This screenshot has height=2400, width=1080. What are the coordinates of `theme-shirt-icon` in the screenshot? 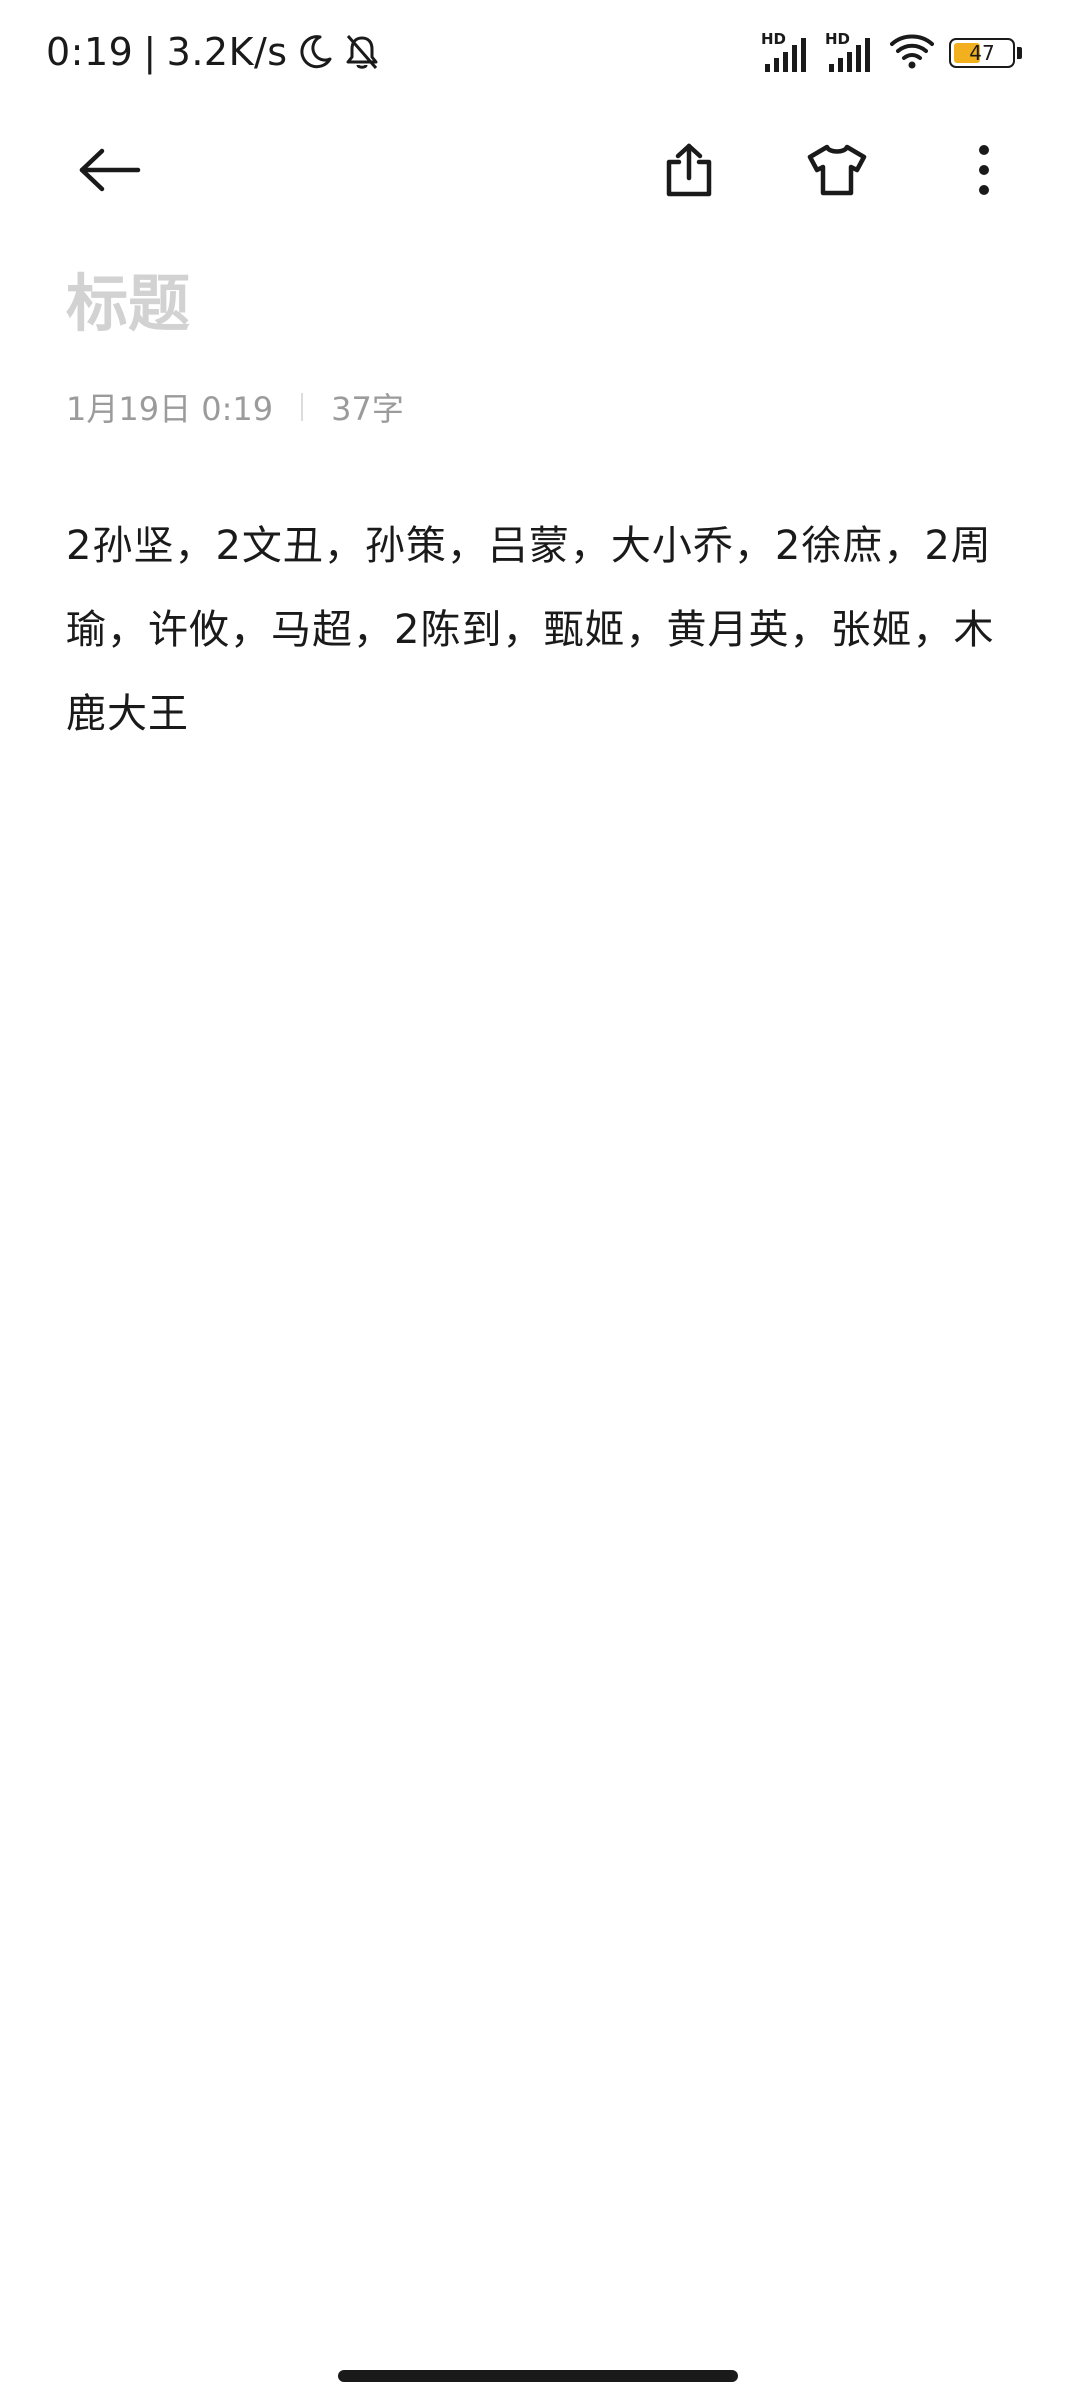 It's located at (837, 172).